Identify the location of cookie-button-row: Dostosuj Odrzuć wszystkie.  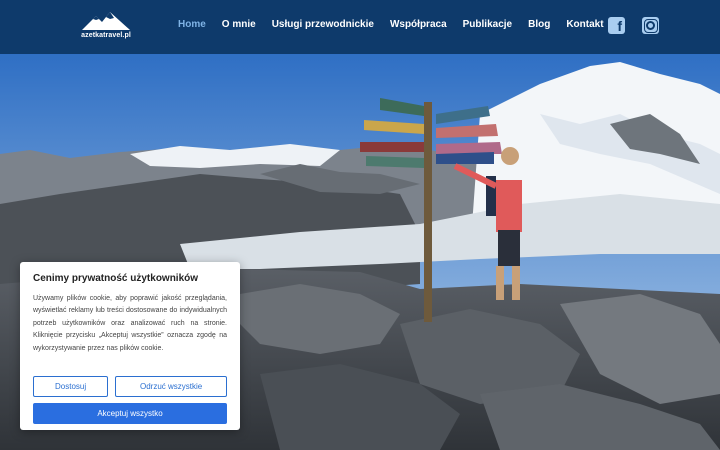
(130, 386).